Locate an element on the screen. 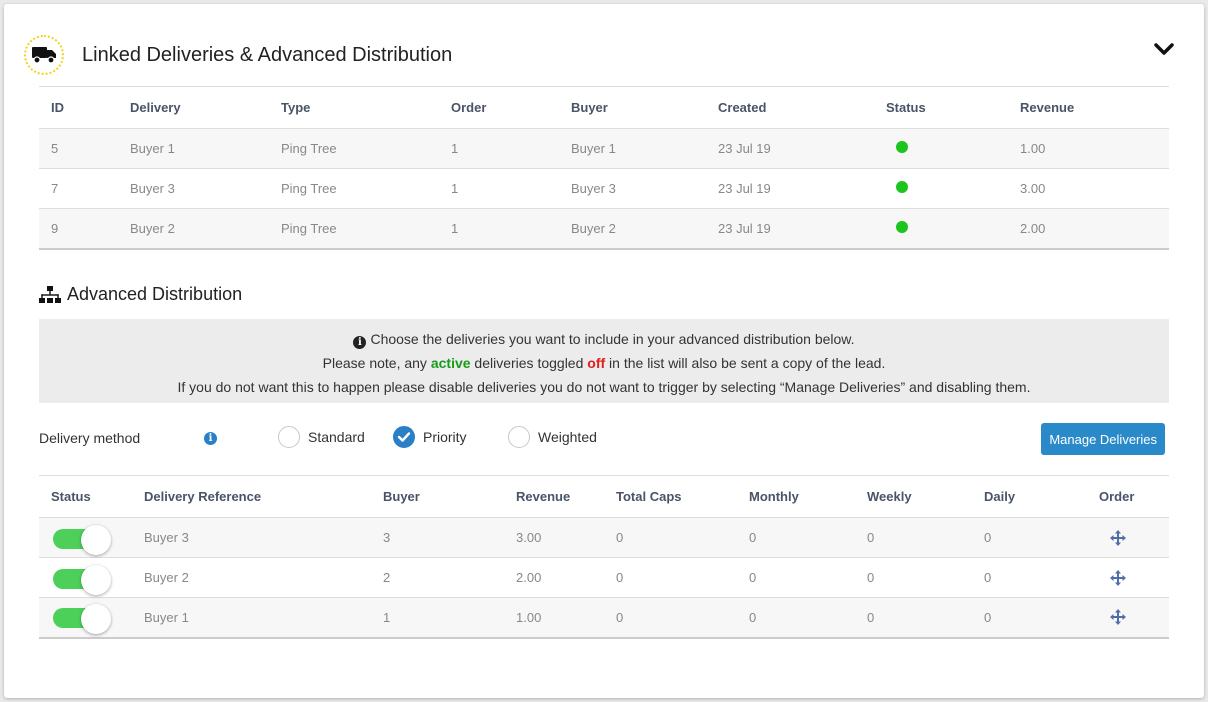 This screenshot has height=702, width=1208. info-circle-icon: i is located at coordinates (360, 342).